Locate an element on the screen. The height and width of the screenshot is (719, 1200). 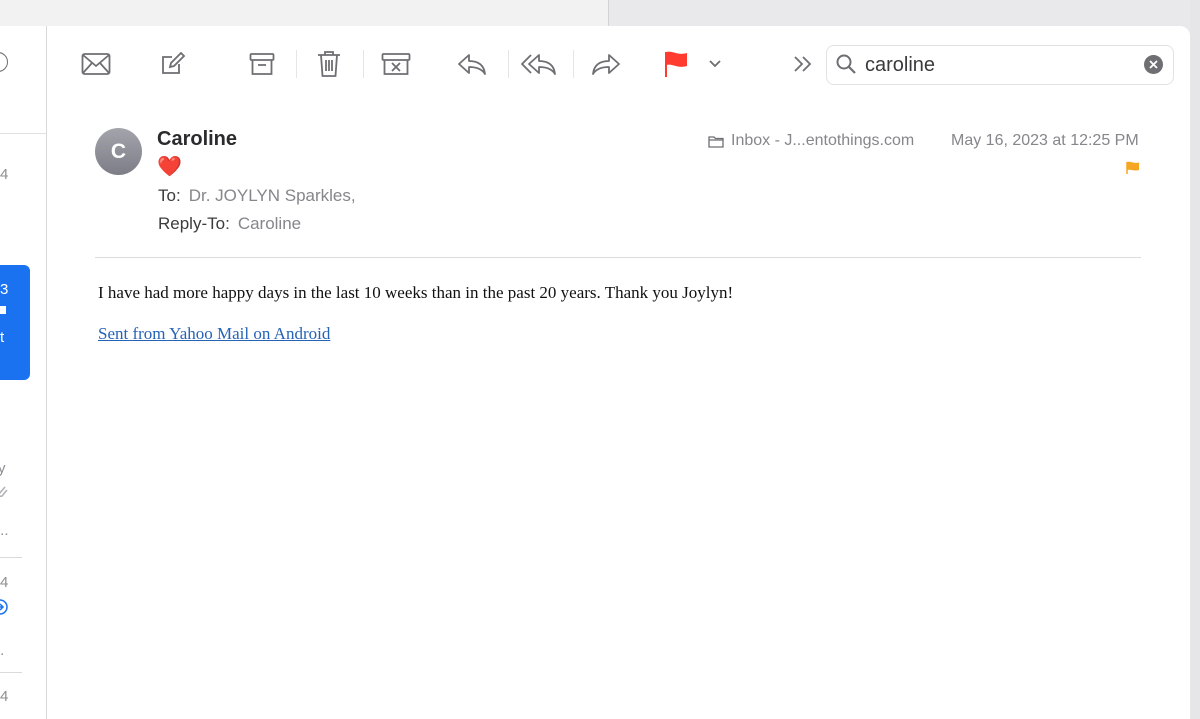
folder-icon is located at coordinates (716, 141).